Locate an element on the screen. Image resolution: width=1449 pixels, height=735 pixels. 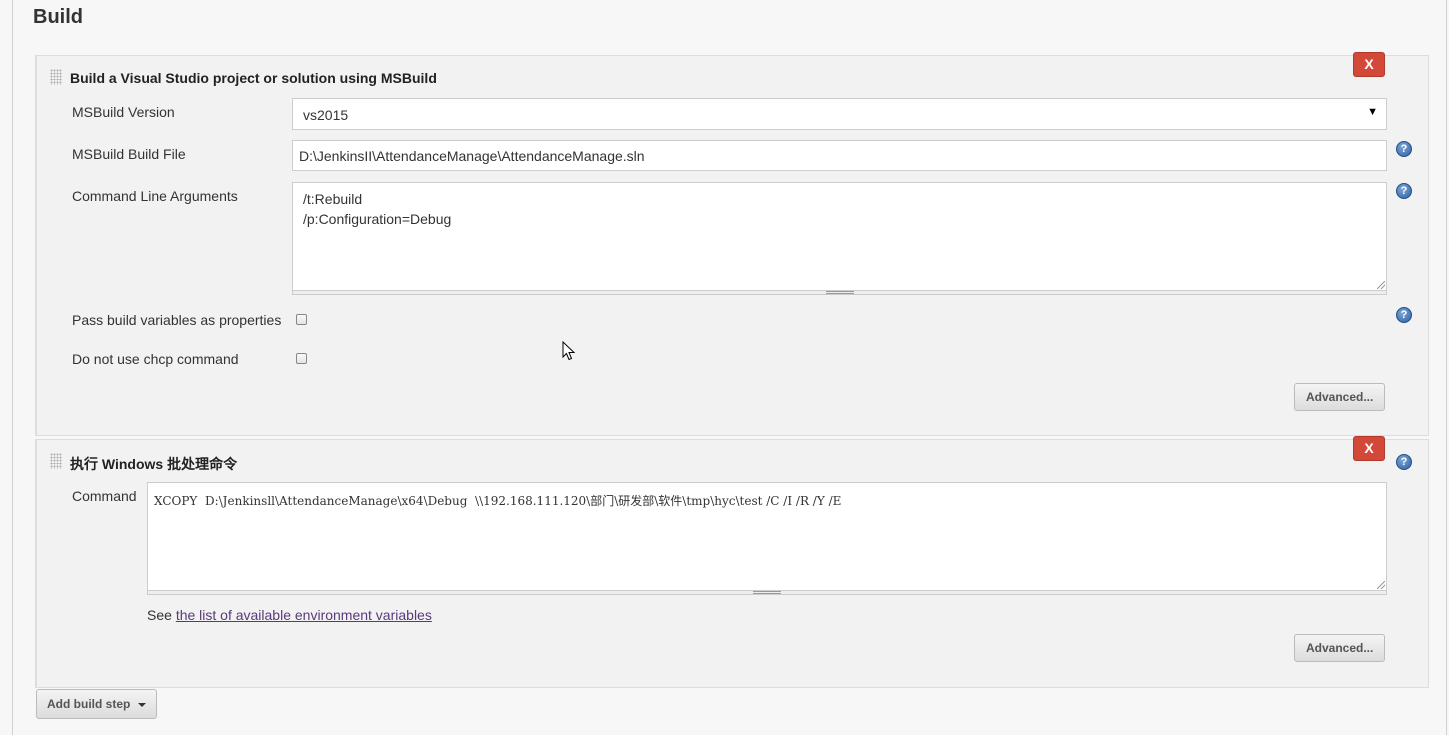
page-left-border is located at coordinates (12, 367).